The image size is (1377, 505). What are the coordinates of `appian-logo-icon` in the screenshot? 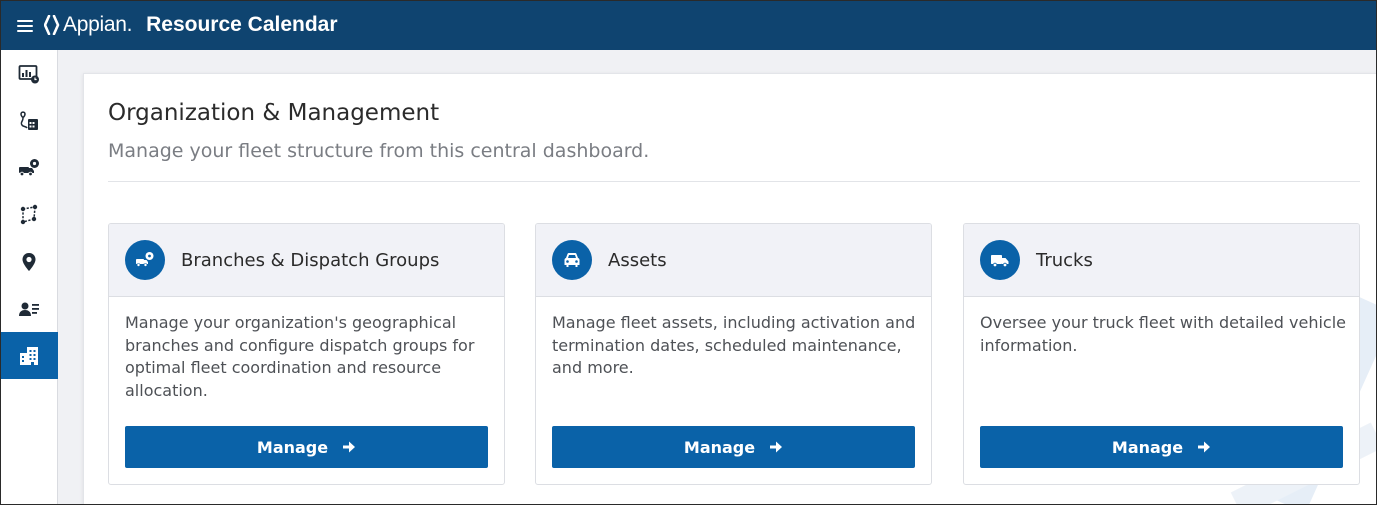 It's located at (52, 25).